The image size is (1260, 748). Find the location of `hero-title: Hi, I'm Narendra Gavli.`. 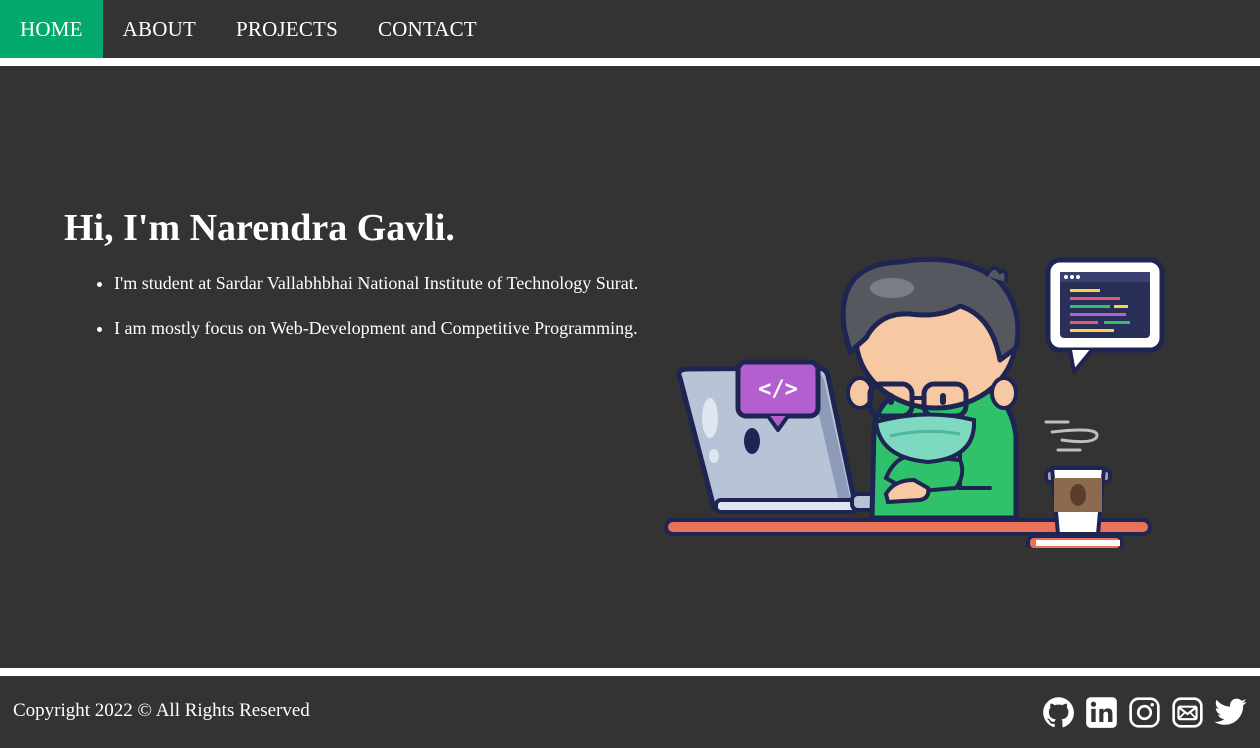

hero-title: Hi, I'm Narendra Gavli. is located at coordinates (259, 228).